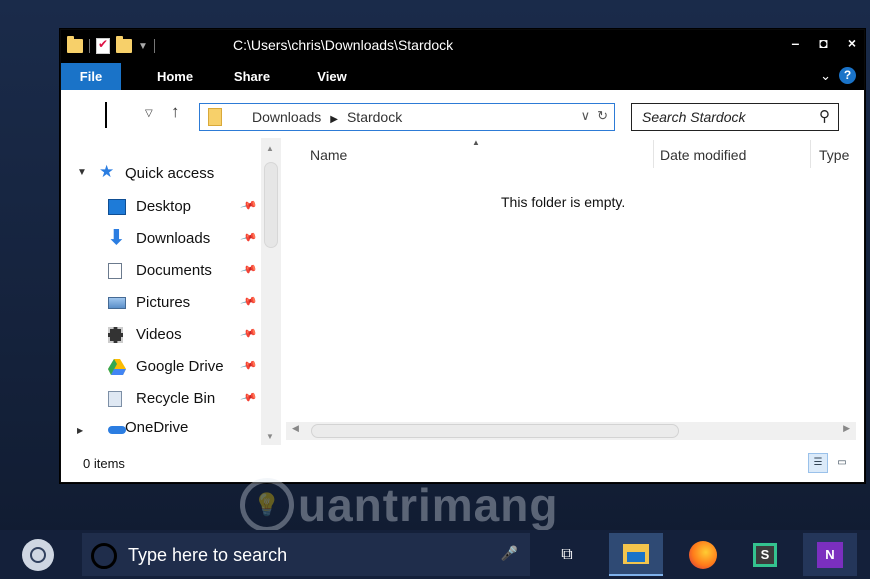 This screenshot has height=579, width=870. What do you see at coordinates (180, 366) in the screenshot?
I see `sidebar-item-label: Google Drive` at bounding box center [180, 366].